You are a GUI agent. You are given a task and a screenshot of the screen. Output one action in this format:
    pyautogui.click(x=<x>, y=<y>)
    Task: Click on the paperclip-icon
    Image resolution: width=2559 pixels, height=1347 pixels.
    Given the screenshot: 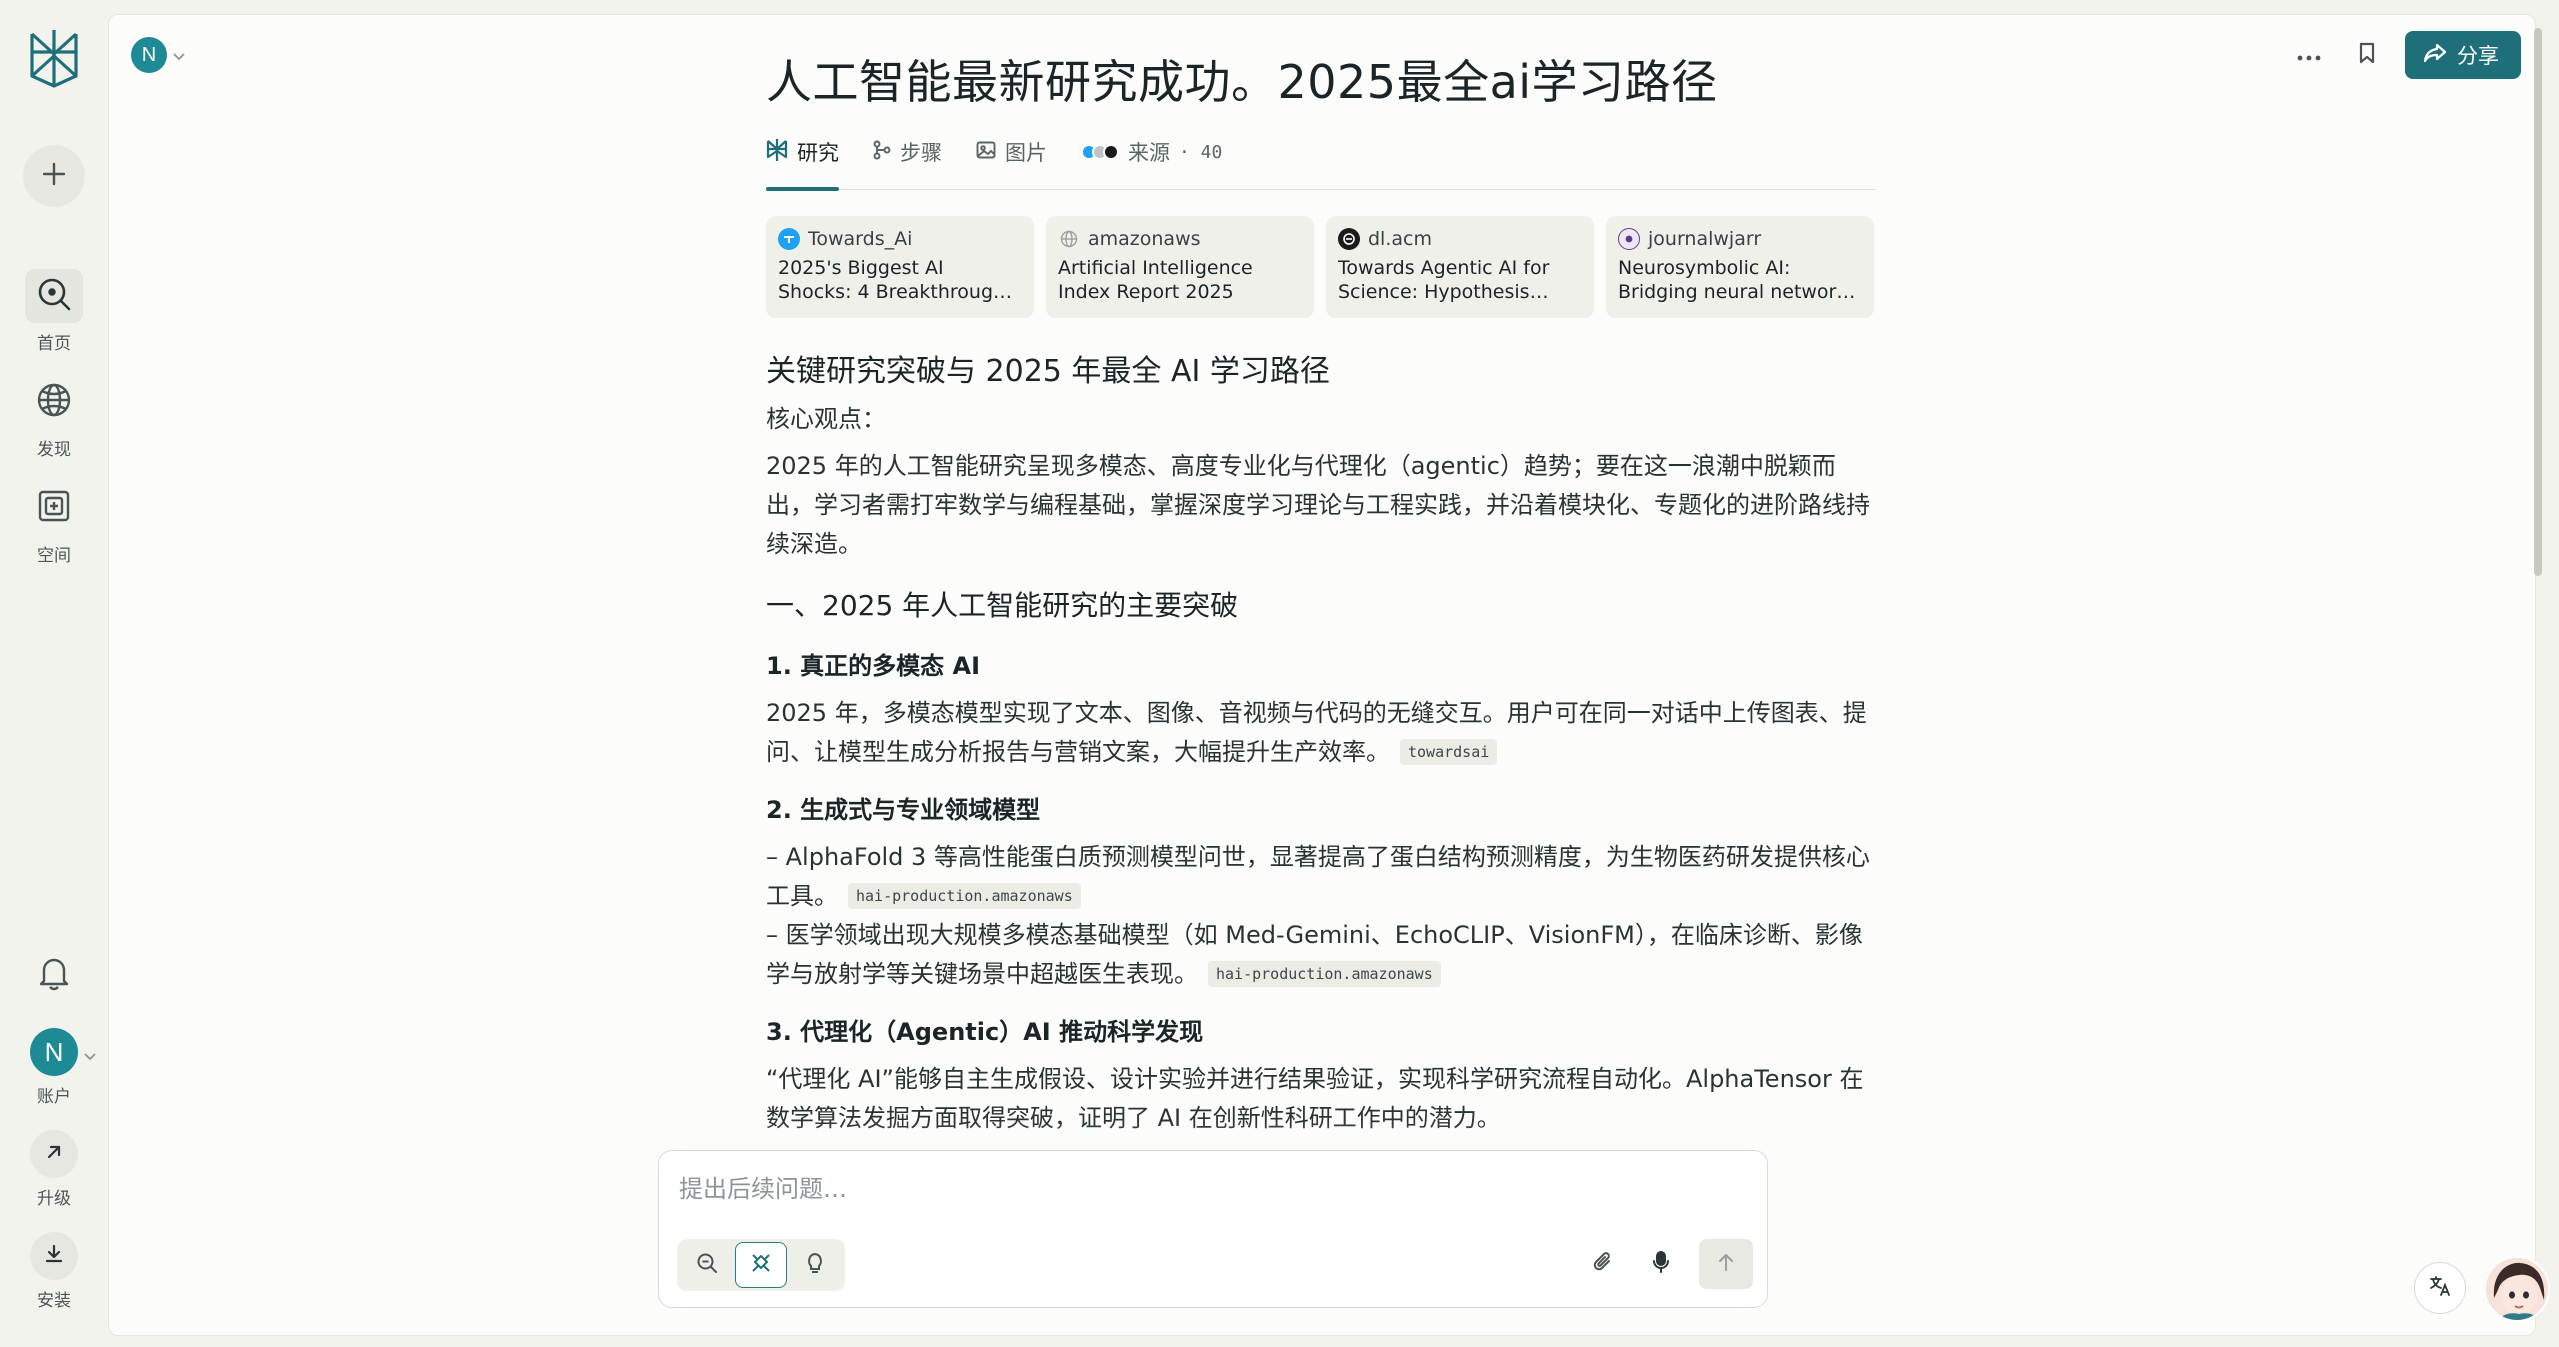 What is the action you would take?
    pyautogui.click(x=1603, y=1264)
    